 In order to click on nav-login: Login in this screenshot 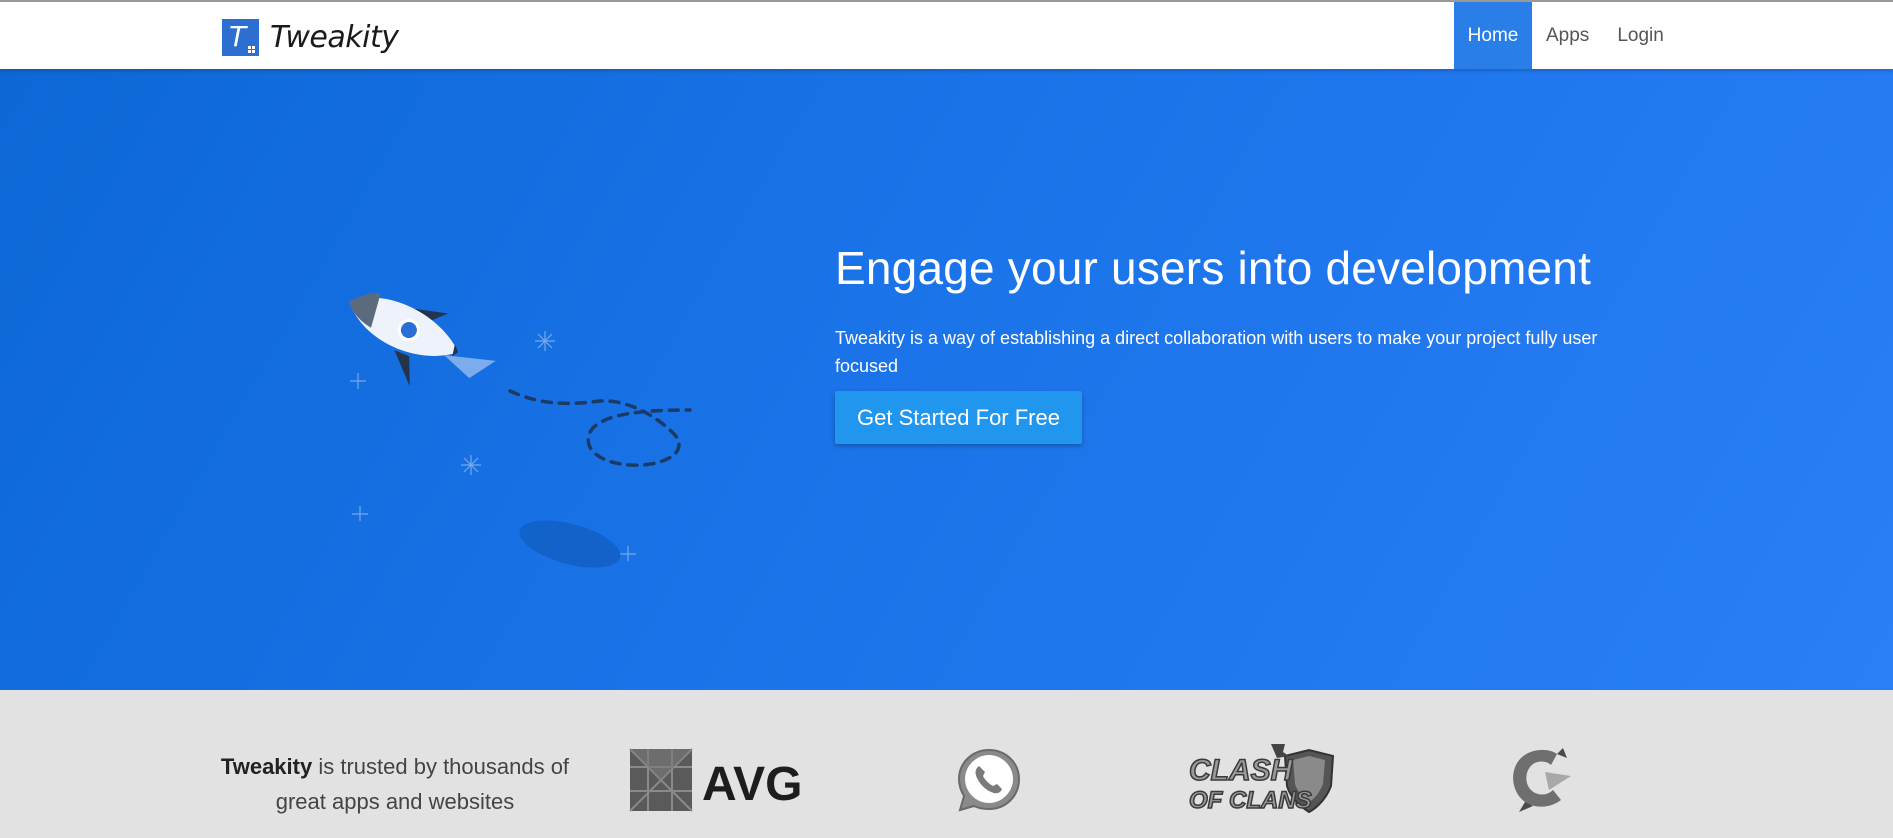, I will do `click(1640, 35)`.